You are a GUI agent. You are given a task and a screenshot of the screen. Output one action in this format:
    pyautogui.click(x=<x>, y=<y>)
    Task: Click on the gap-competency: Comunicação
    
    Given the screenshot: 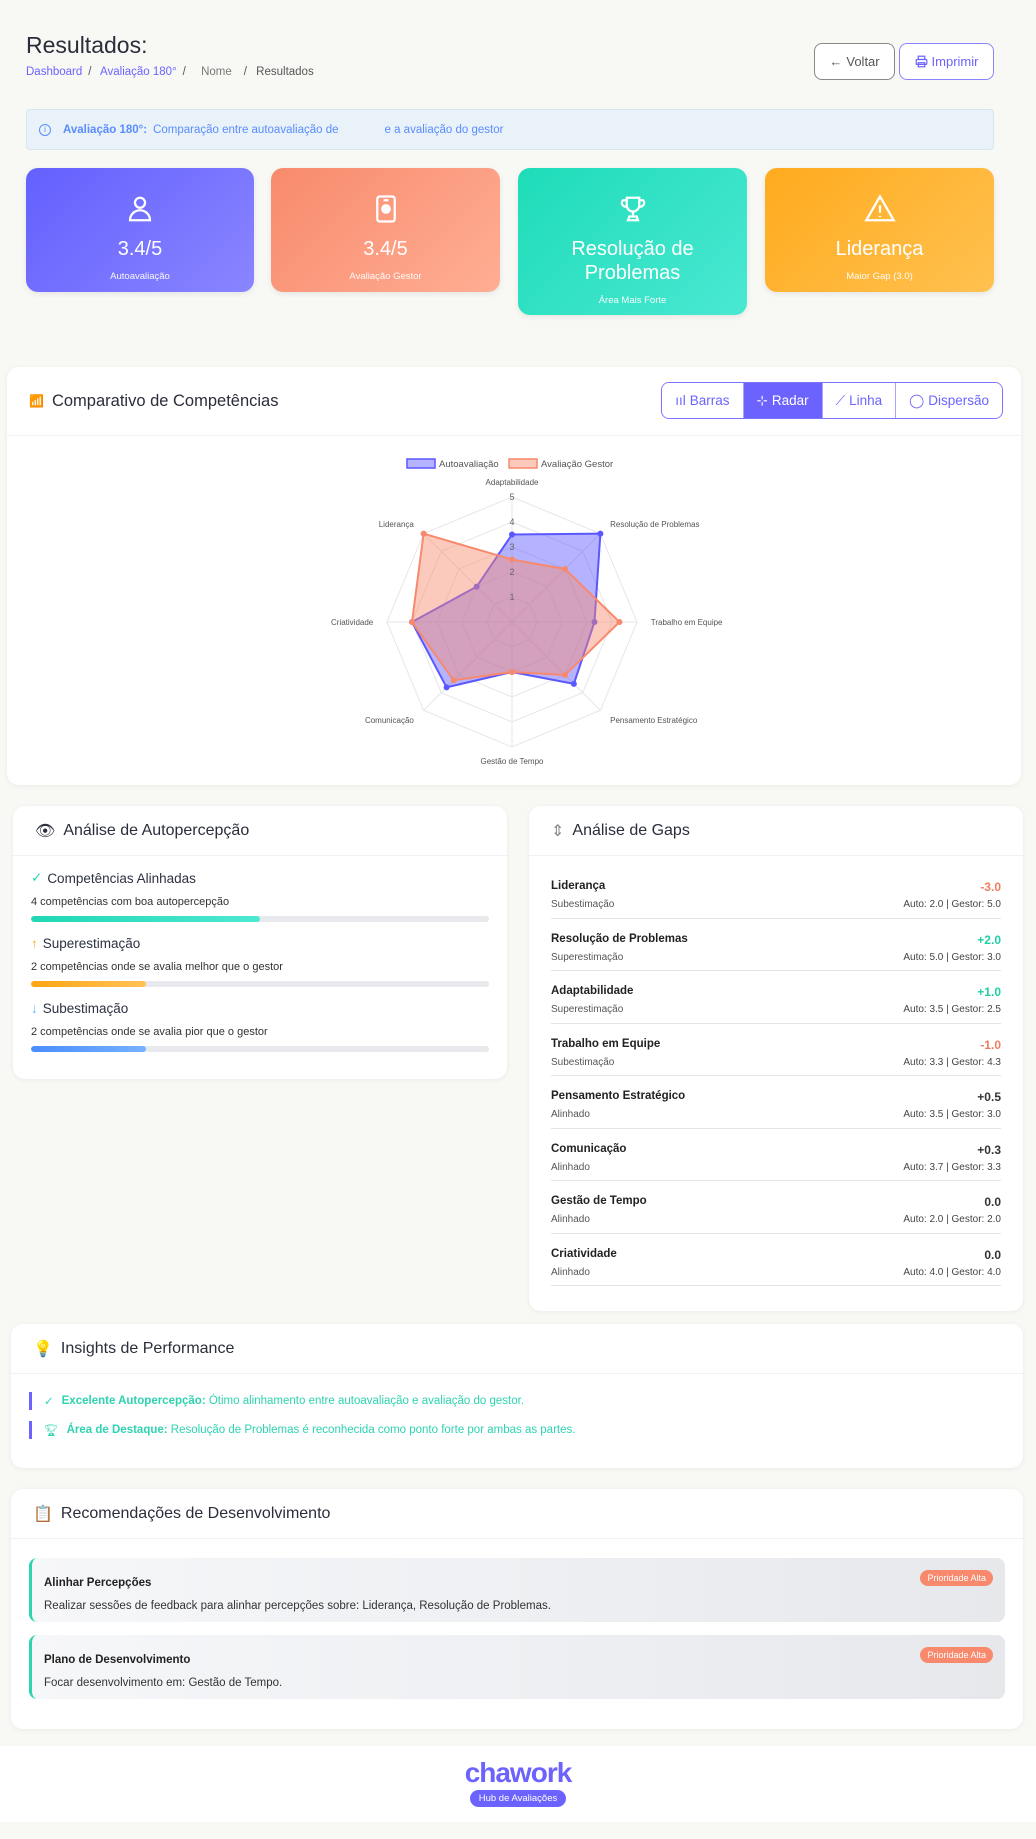 What is the action you would take?
    pyautogui.click(x=589, y=1148)
    